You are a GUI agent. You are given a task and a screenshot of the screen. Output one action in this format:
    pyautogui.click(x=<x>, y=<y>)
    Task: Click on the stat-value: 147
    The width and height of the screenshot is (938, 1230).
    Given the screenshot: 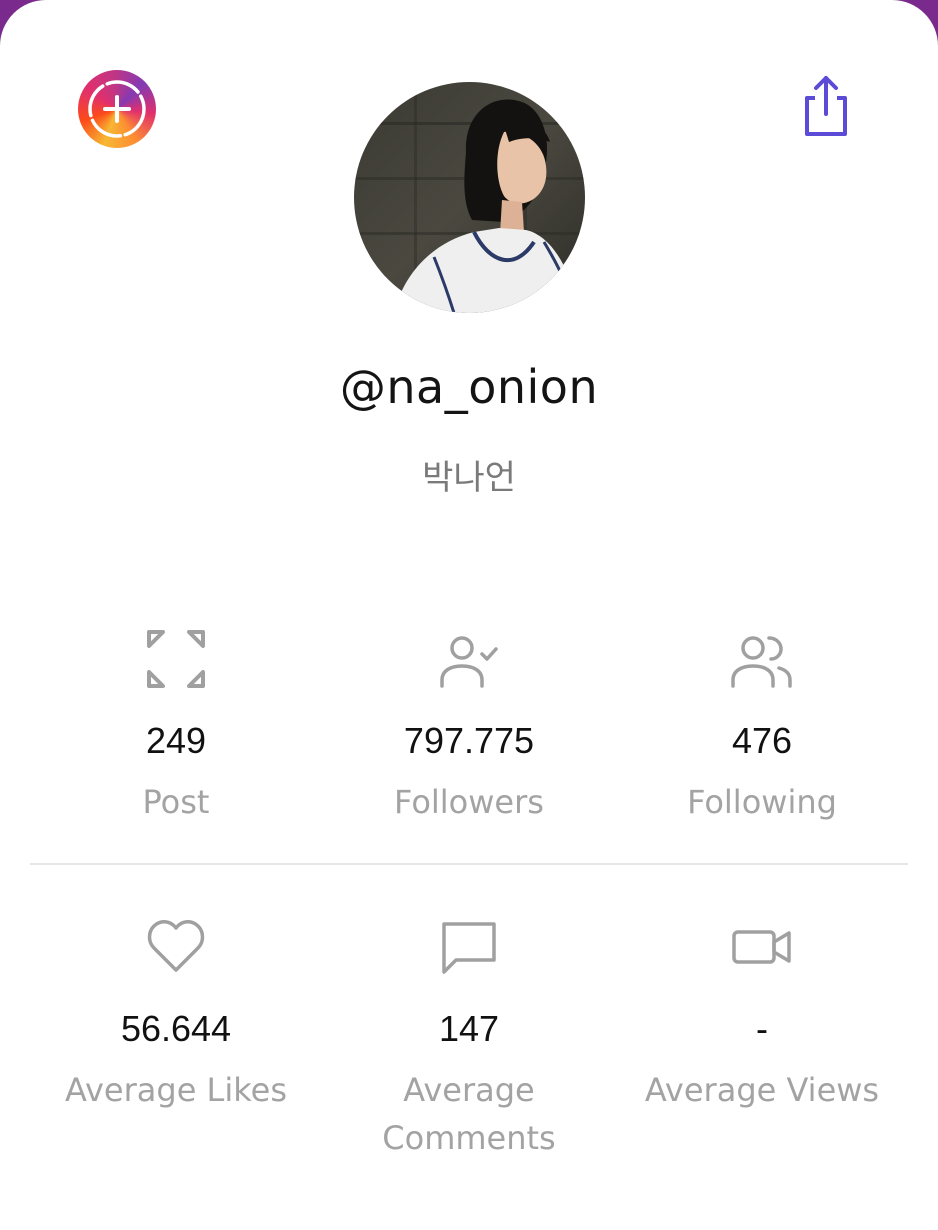 What is the action you would take?
    pyautogui.click(x=469, y=1028)
    